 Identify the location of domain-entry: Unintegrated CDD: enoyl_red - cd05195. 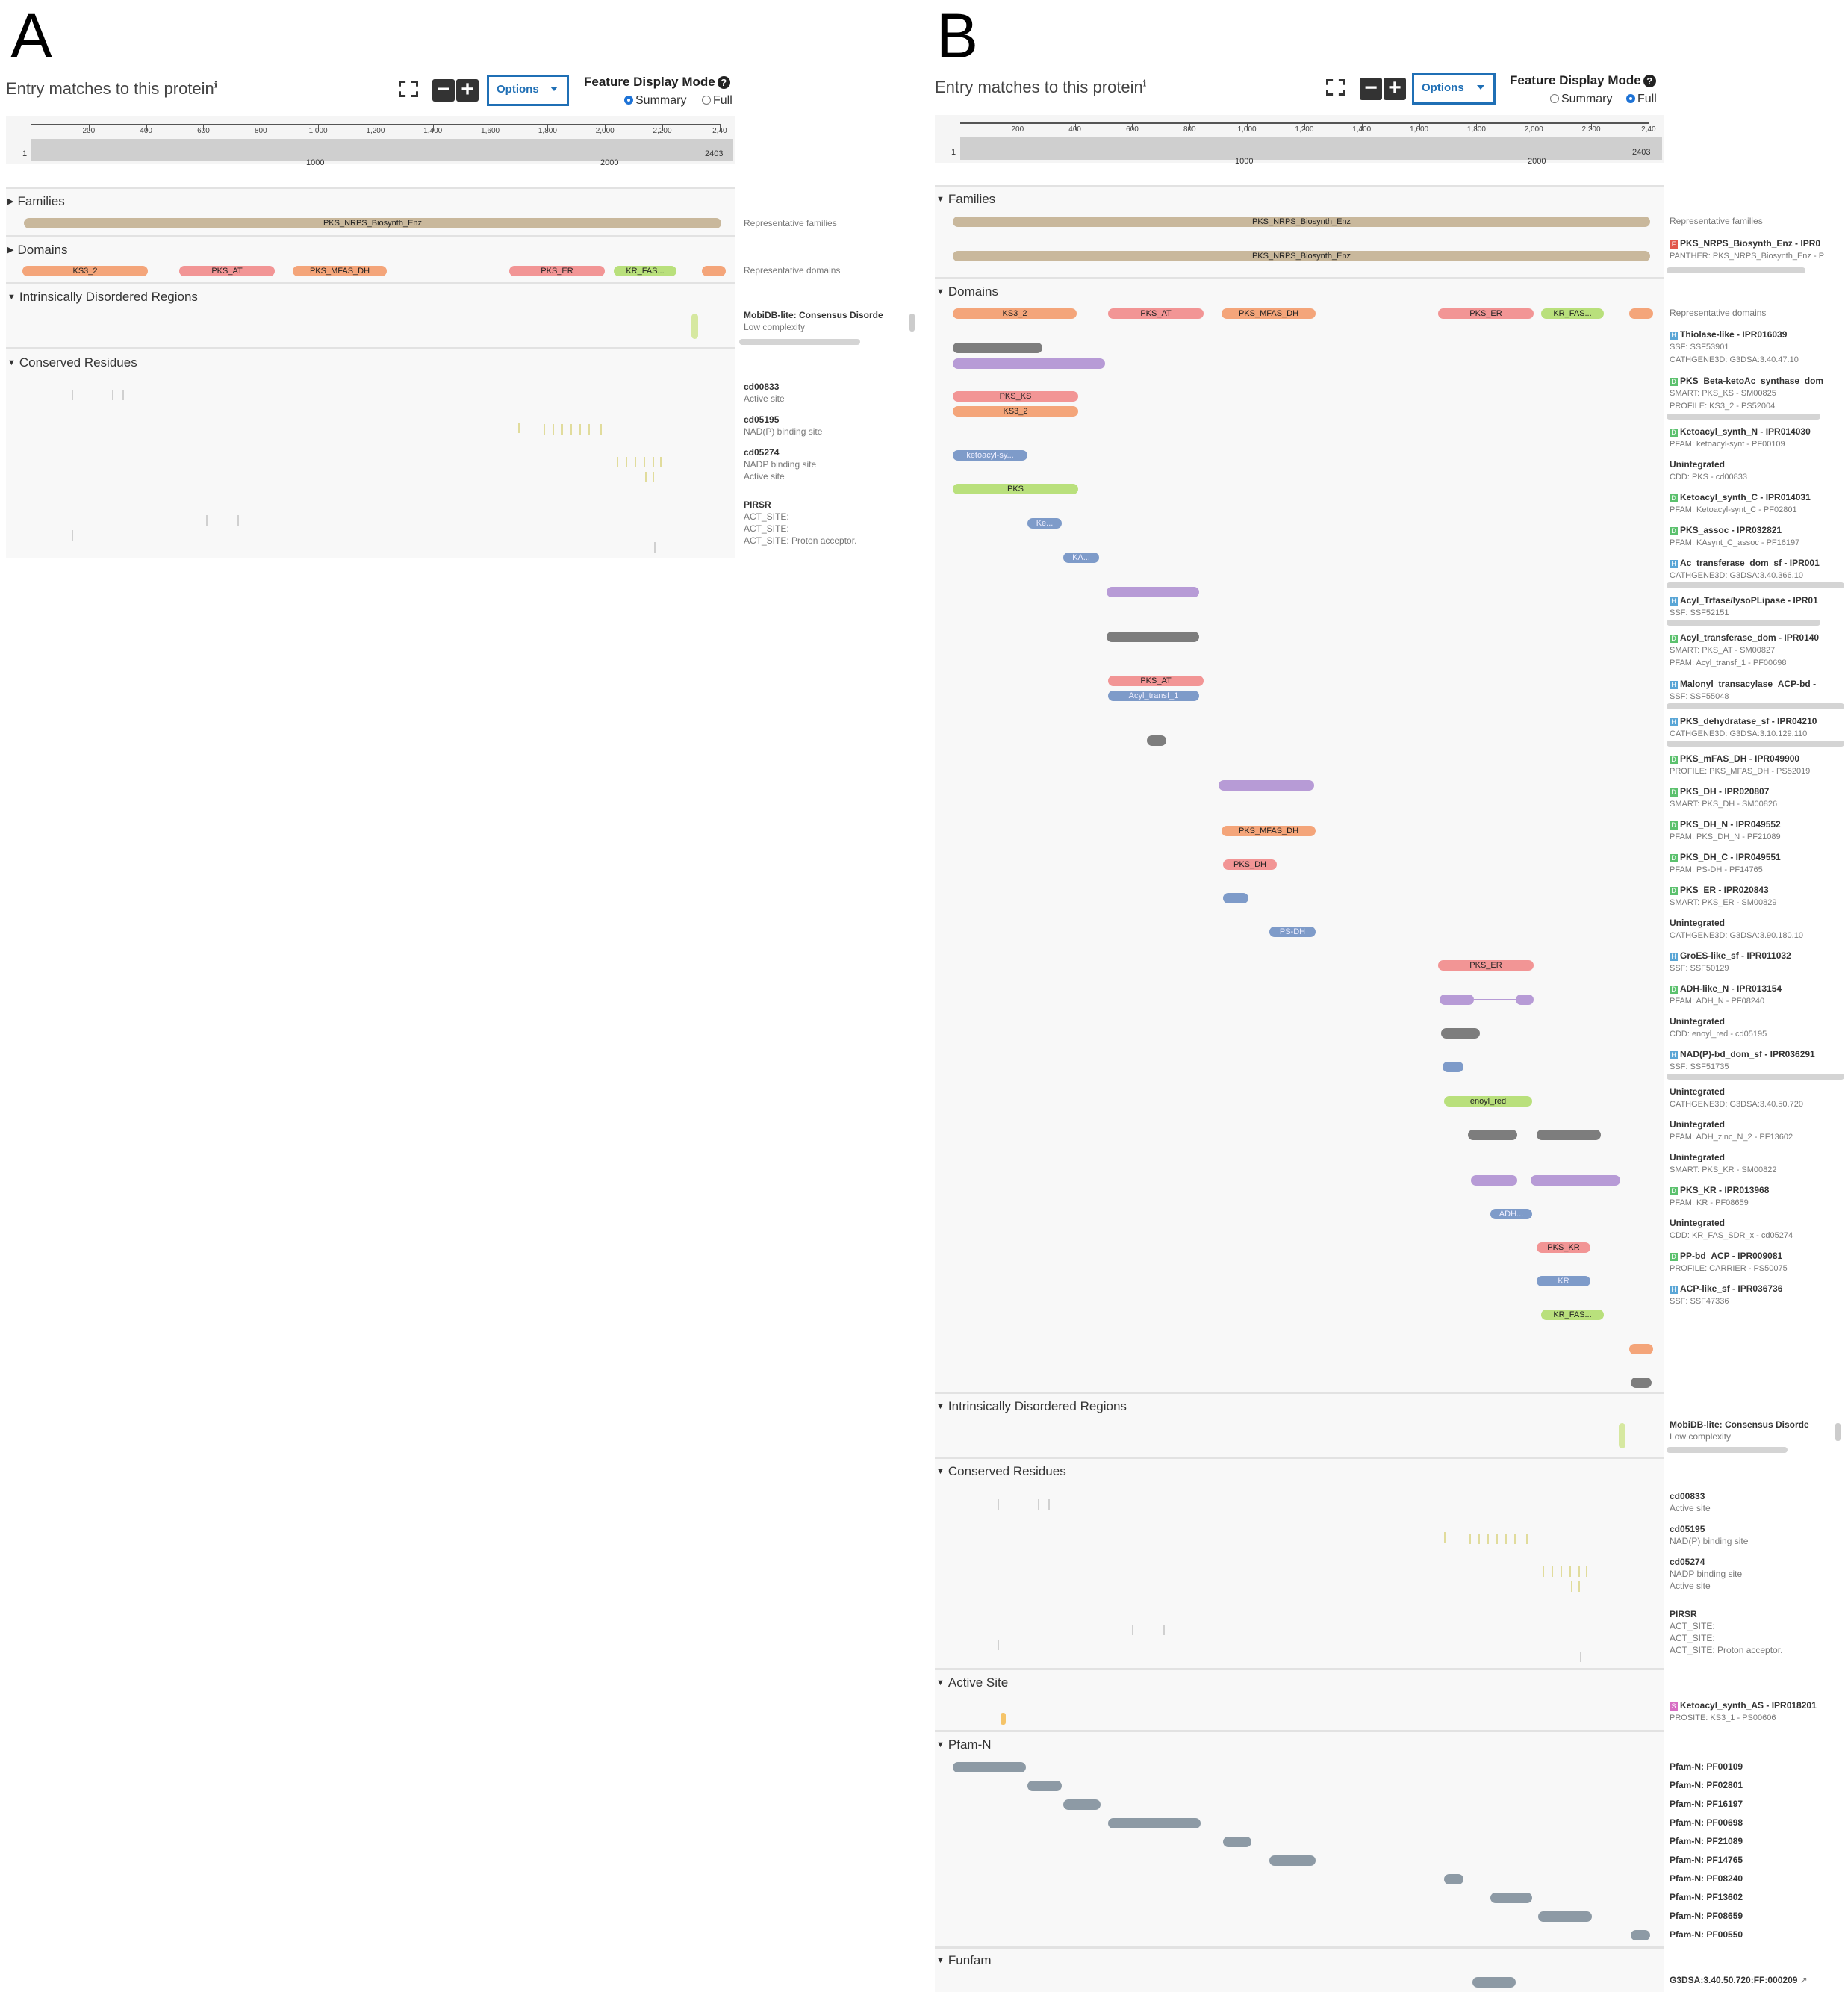
(1758, 1027).